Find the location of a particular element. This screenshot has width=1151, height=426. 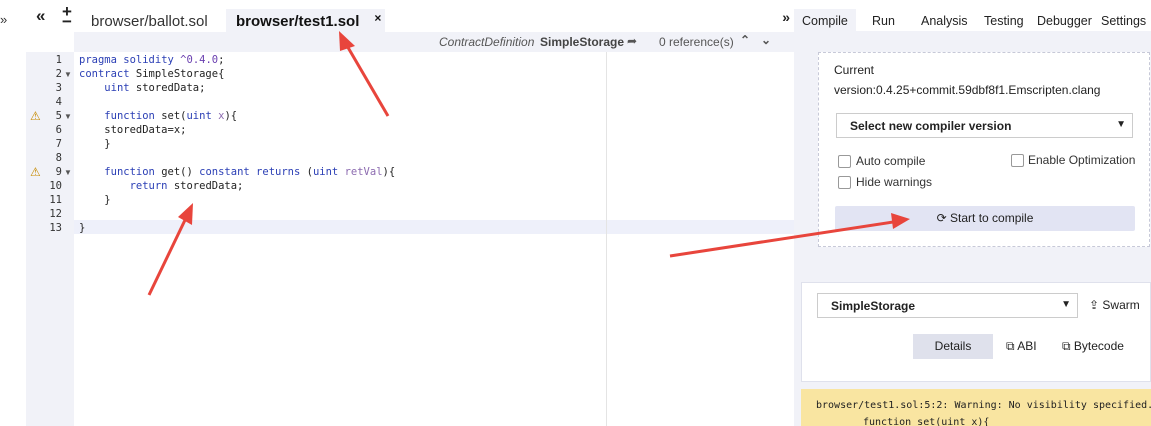

bytecode-button: ⧉ Bytecode is located at coordinates (1093, 346).